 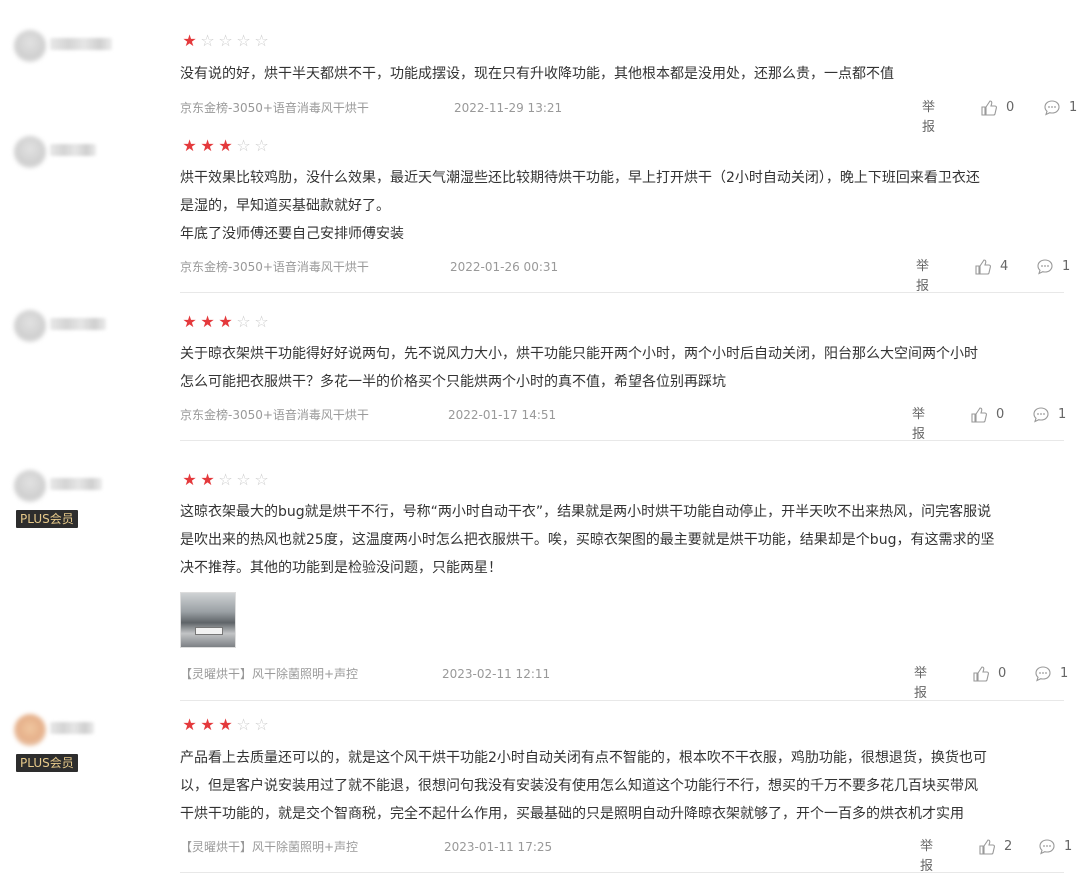 What do you see at coordinates (504, 267) in the screenshot?
I see `review-date: 2022-01-26 00:31` at bounding box center [504, 267].